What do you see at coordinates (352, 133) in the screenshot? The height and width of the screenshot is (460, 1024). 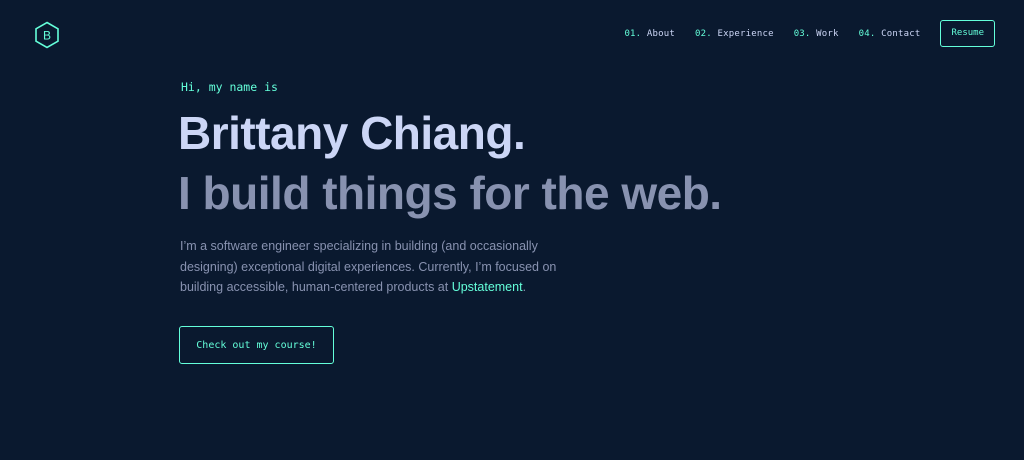 I see `hero-name: Brittany Chiang.` at bounding box center [352, 133].